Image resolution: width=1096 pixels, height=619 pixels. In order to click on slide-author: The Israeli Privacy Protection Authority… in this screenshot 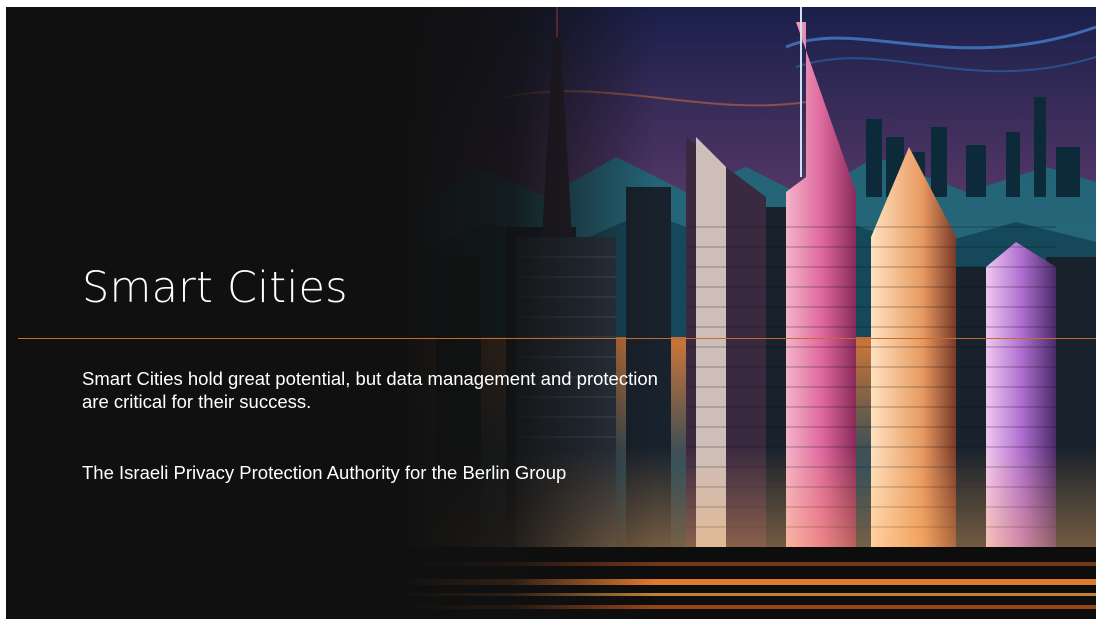, I will do `click(324, 472)`.